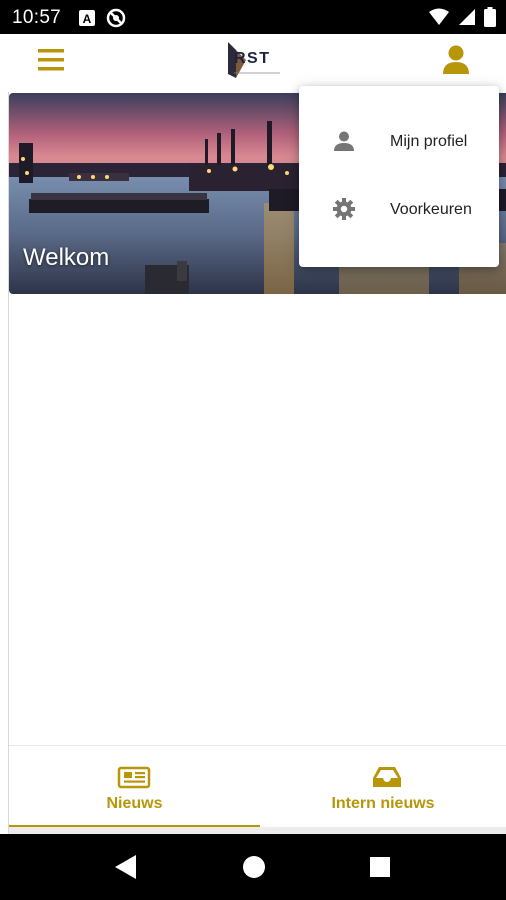 This screenshot has height=900, width=506. Describe the element at coordinates (134, 803) in the screenshot. I see `tab-nieuws-label: Nieuws` at that location.